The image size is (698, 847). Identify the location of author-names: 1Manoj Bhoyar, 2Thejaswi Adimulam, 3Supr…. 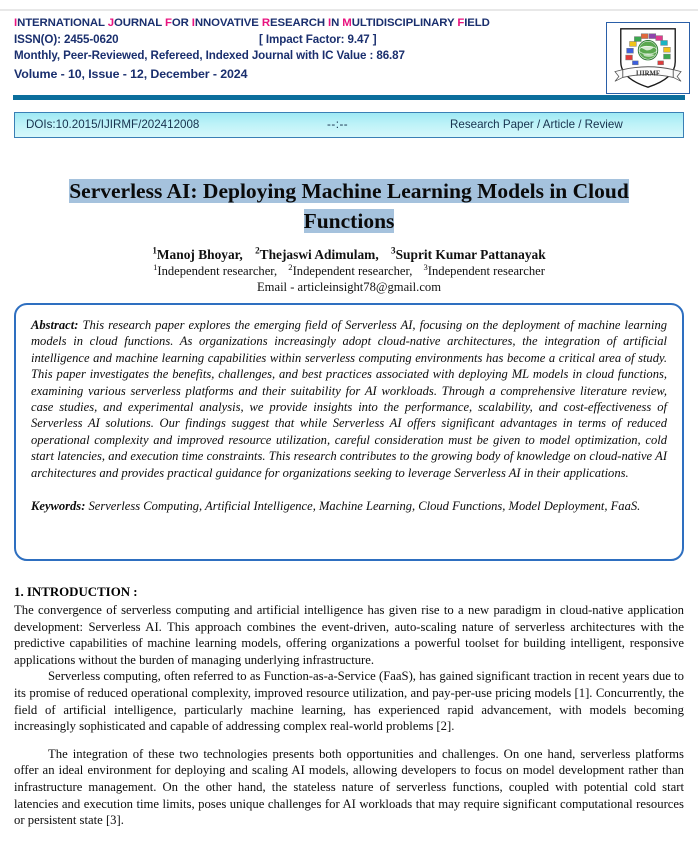
(349, 254).